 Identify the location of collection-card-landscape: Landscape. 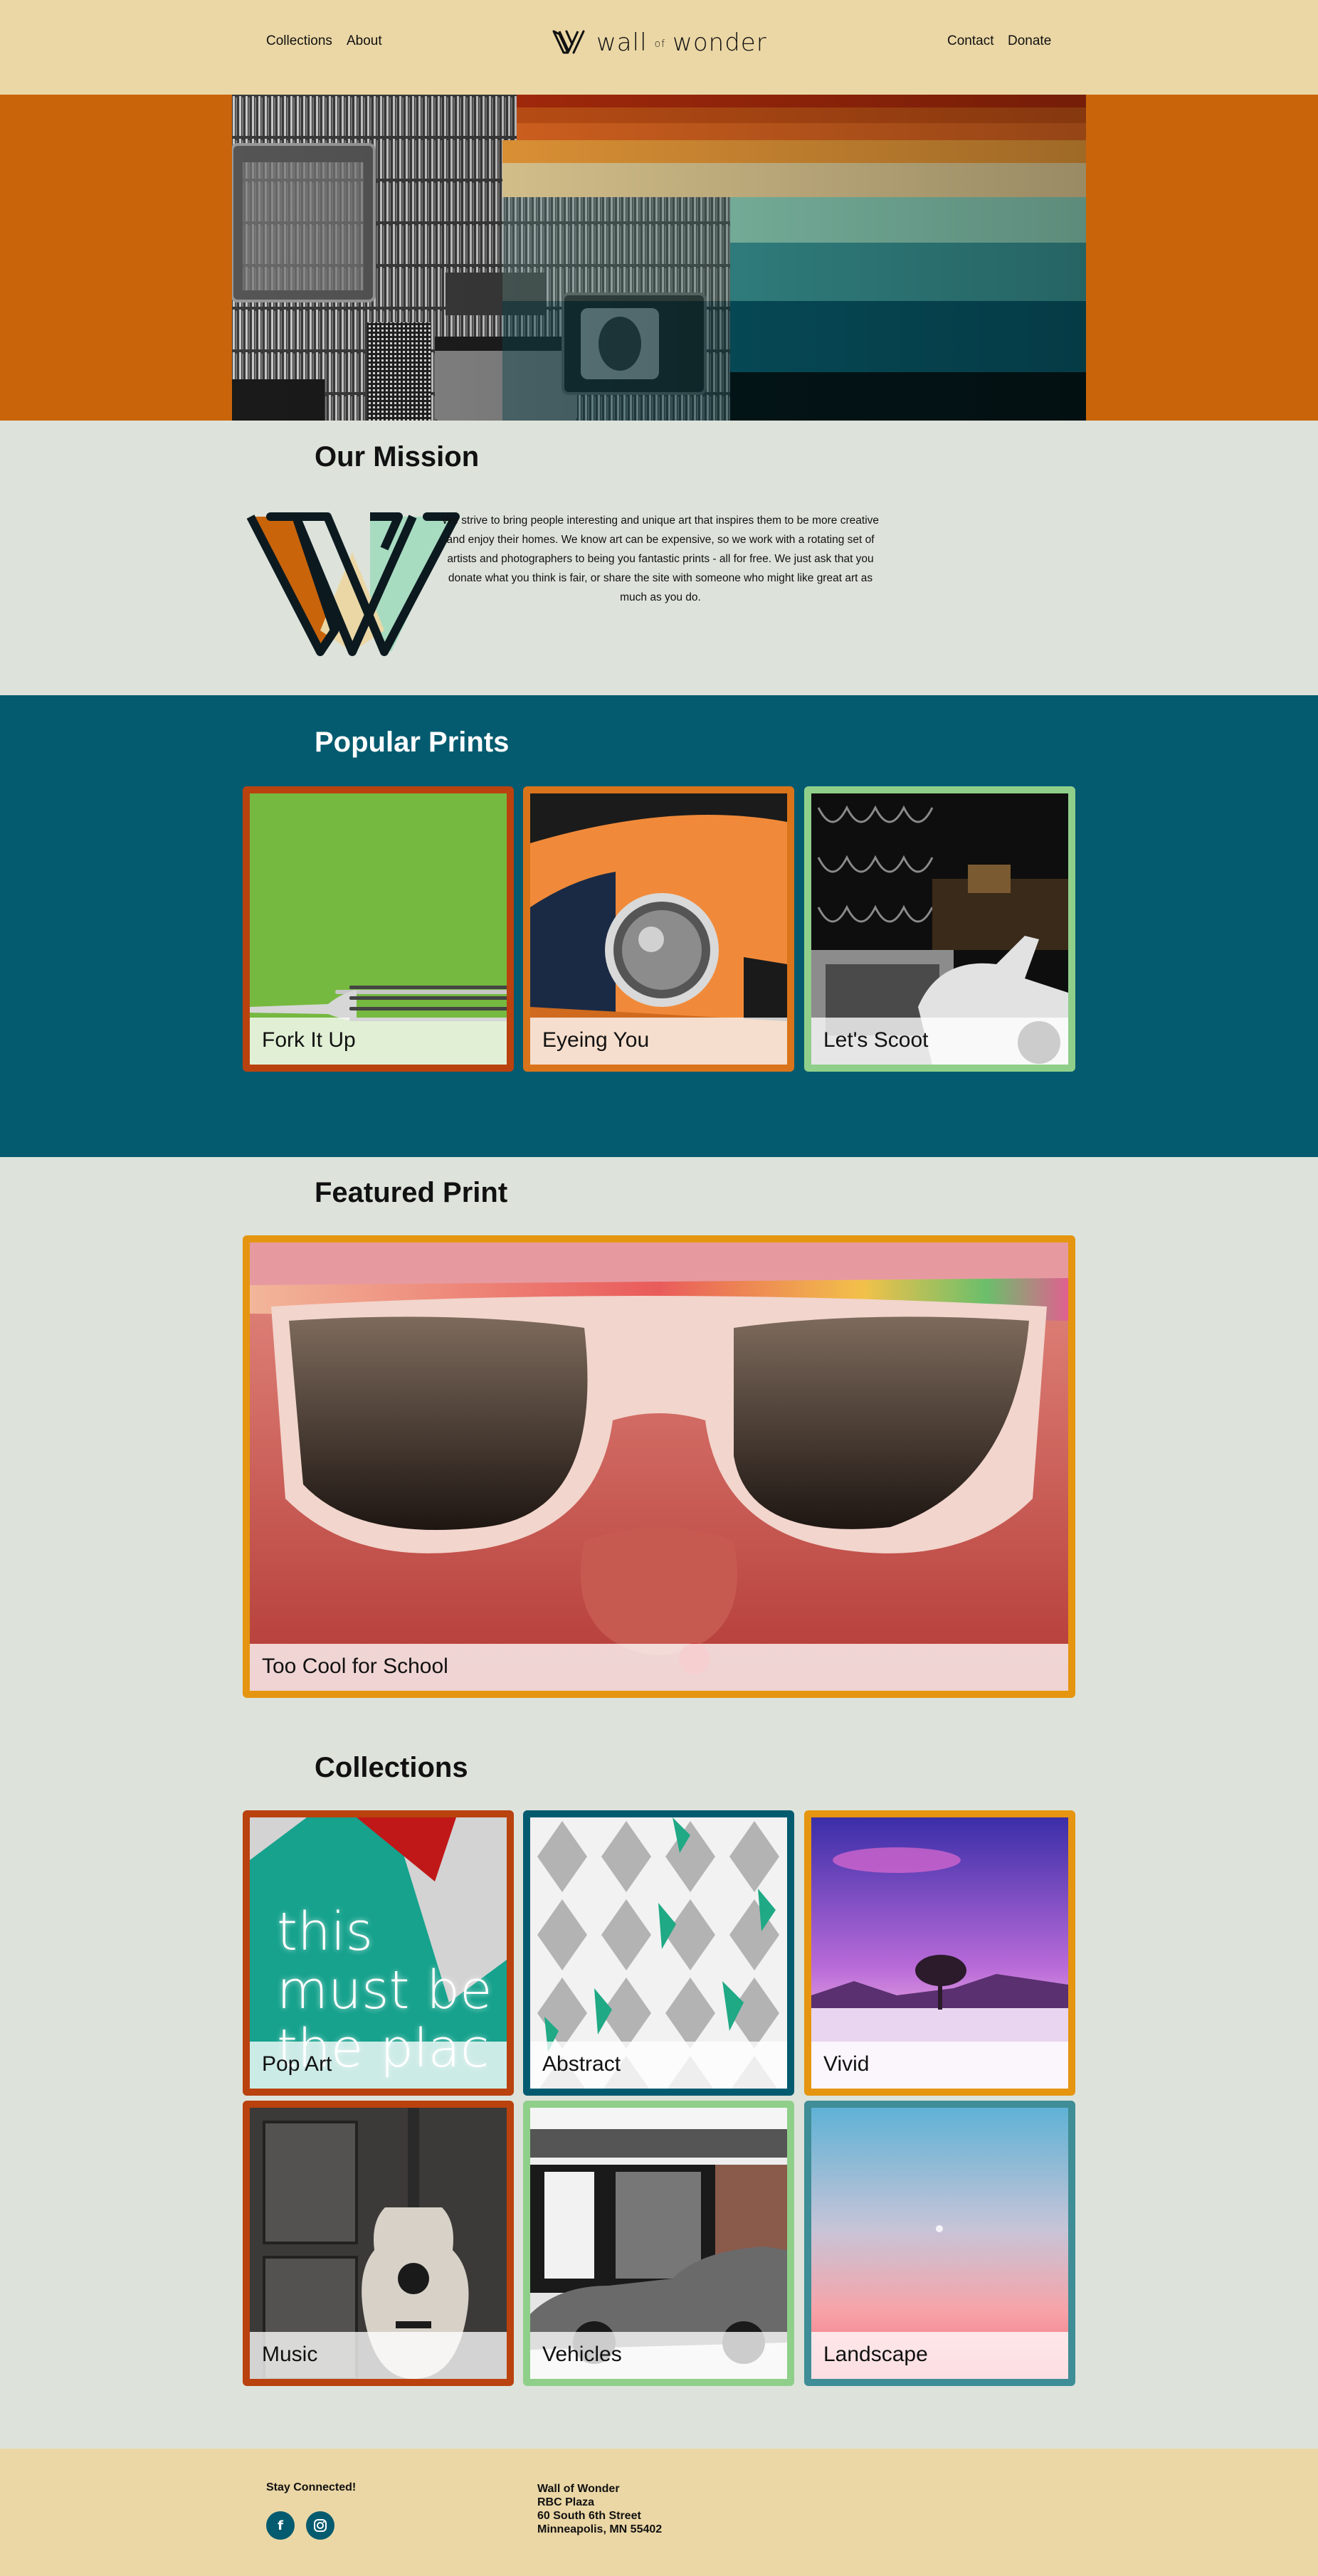
(940, 2243).